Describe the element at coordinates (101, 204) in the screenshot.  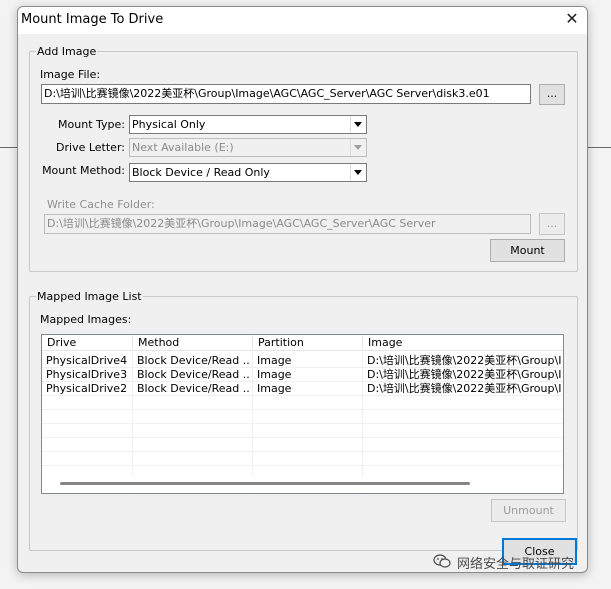
I see `write-cache-label: Write Cache Folder:` at that location.